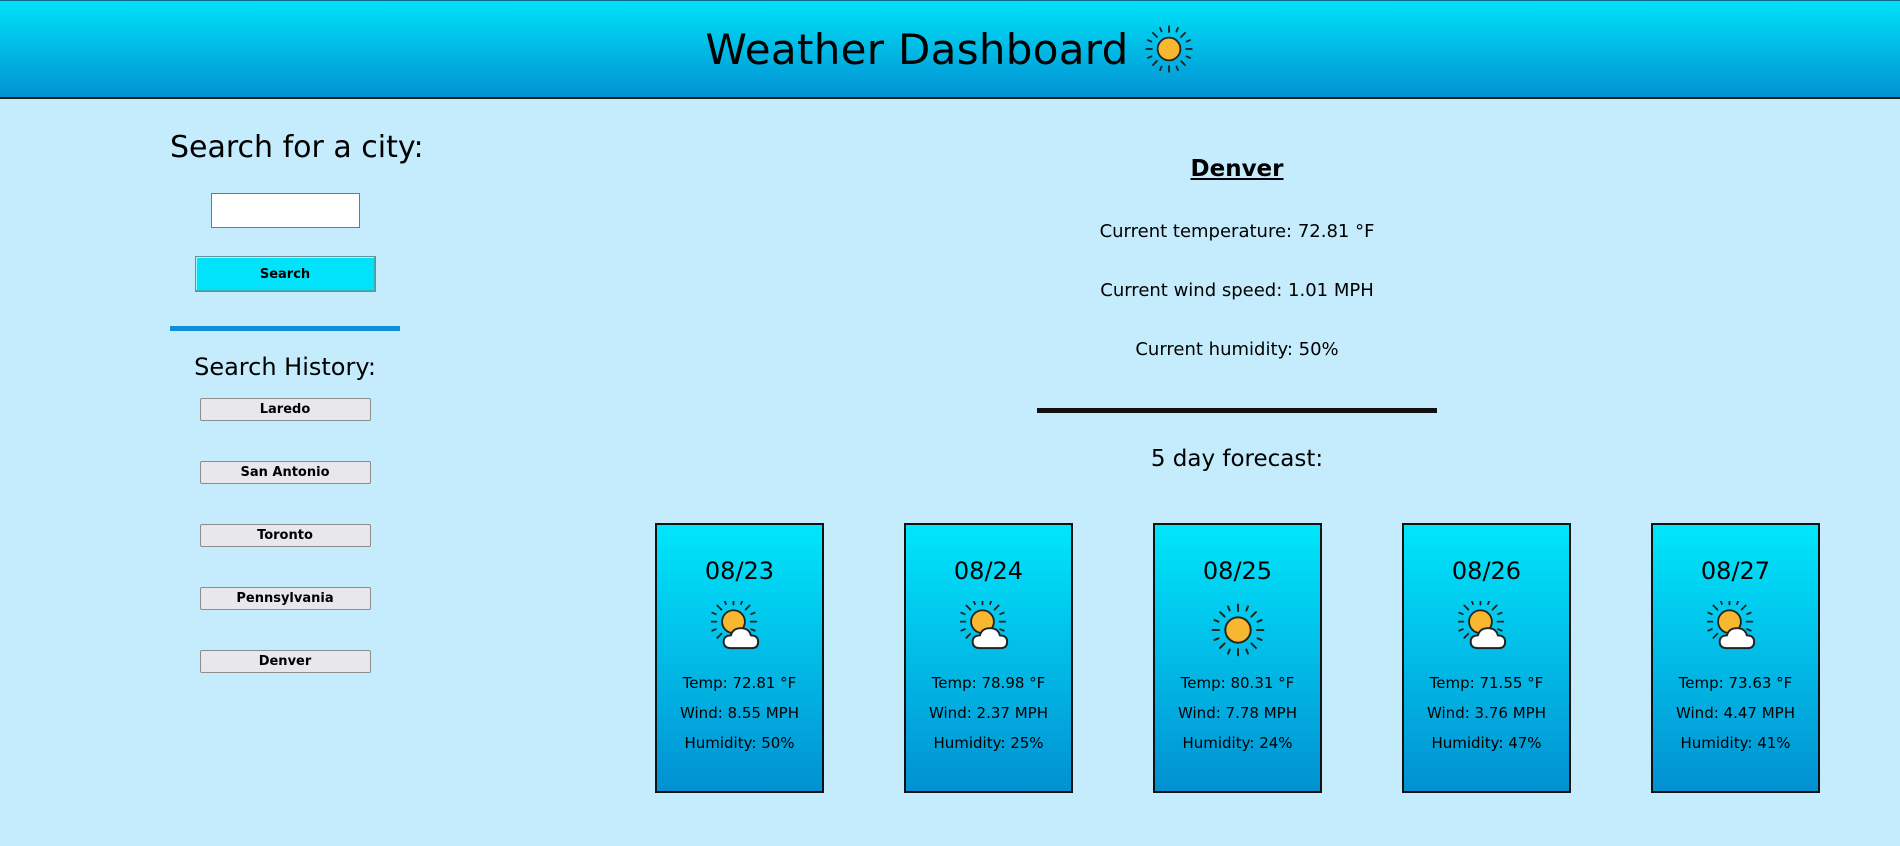 This screenshot has width=1900, height=846. Describe the element at coordinates (1237, 713) in the screenshot. I see `forecast-wind: Wind: 7.78 MPH` at that location.